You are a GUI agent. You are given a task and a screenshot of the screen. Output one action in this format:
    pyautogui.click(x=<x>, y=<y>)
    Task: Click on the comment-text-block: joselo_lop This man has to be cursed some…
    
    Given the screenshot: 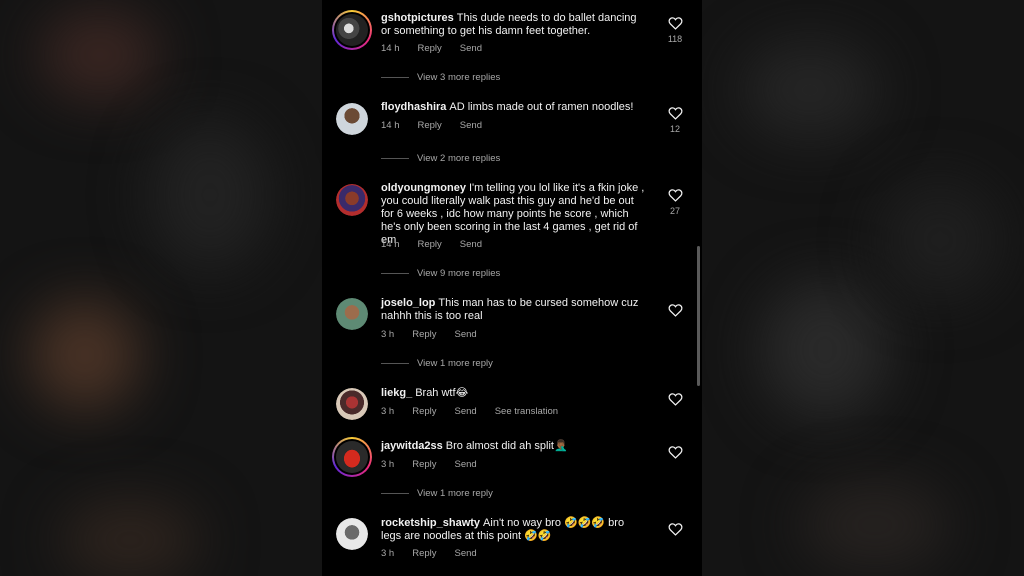 What is the action you would take?
    pyautogui.click(x=514, y=310)
    